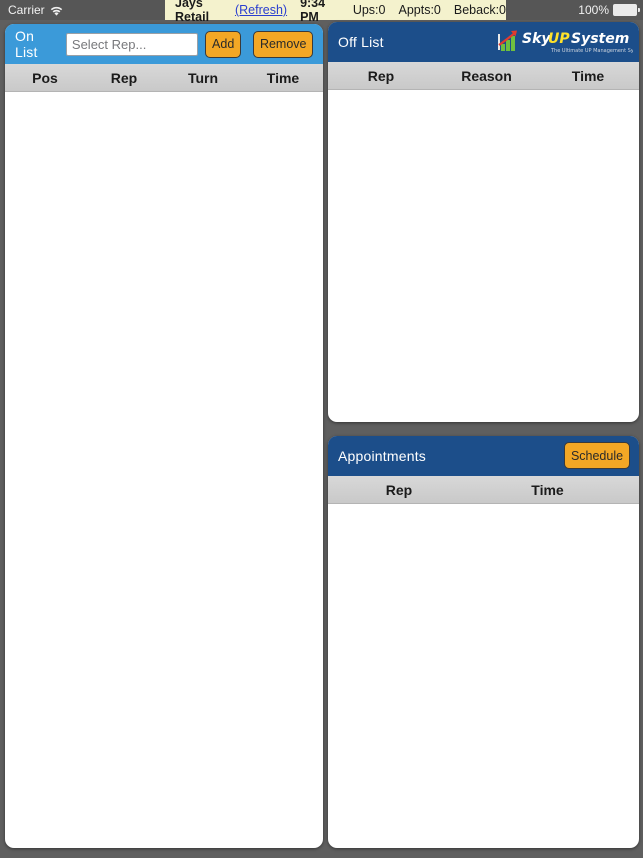  I want to click on schedule-button: Schedule, so click(597, 455).